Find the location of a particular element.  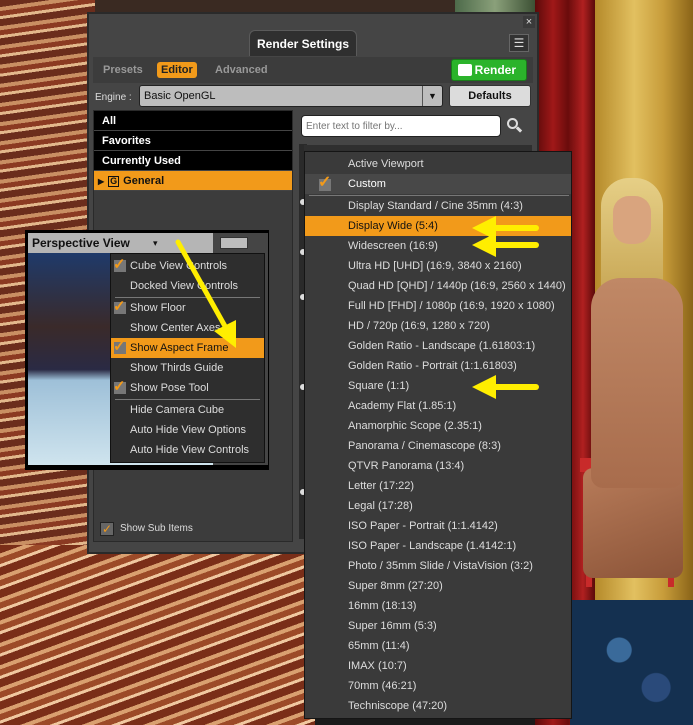

group-general: ▶ G General is located at coordinates (193, 181).